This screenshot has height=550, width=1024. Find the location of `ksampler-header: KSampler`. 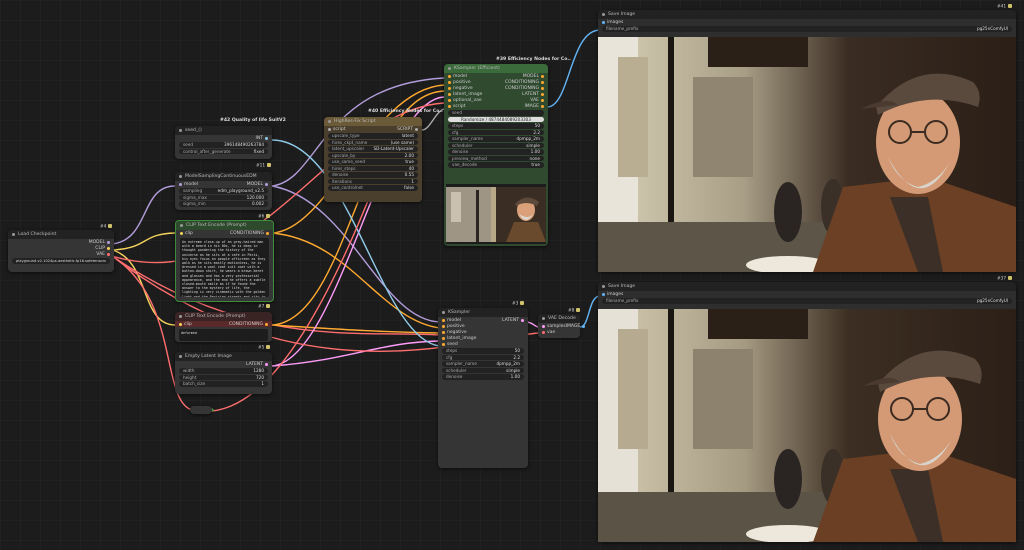

ksampler-header: KSampler is located at coordinates (483, 312).